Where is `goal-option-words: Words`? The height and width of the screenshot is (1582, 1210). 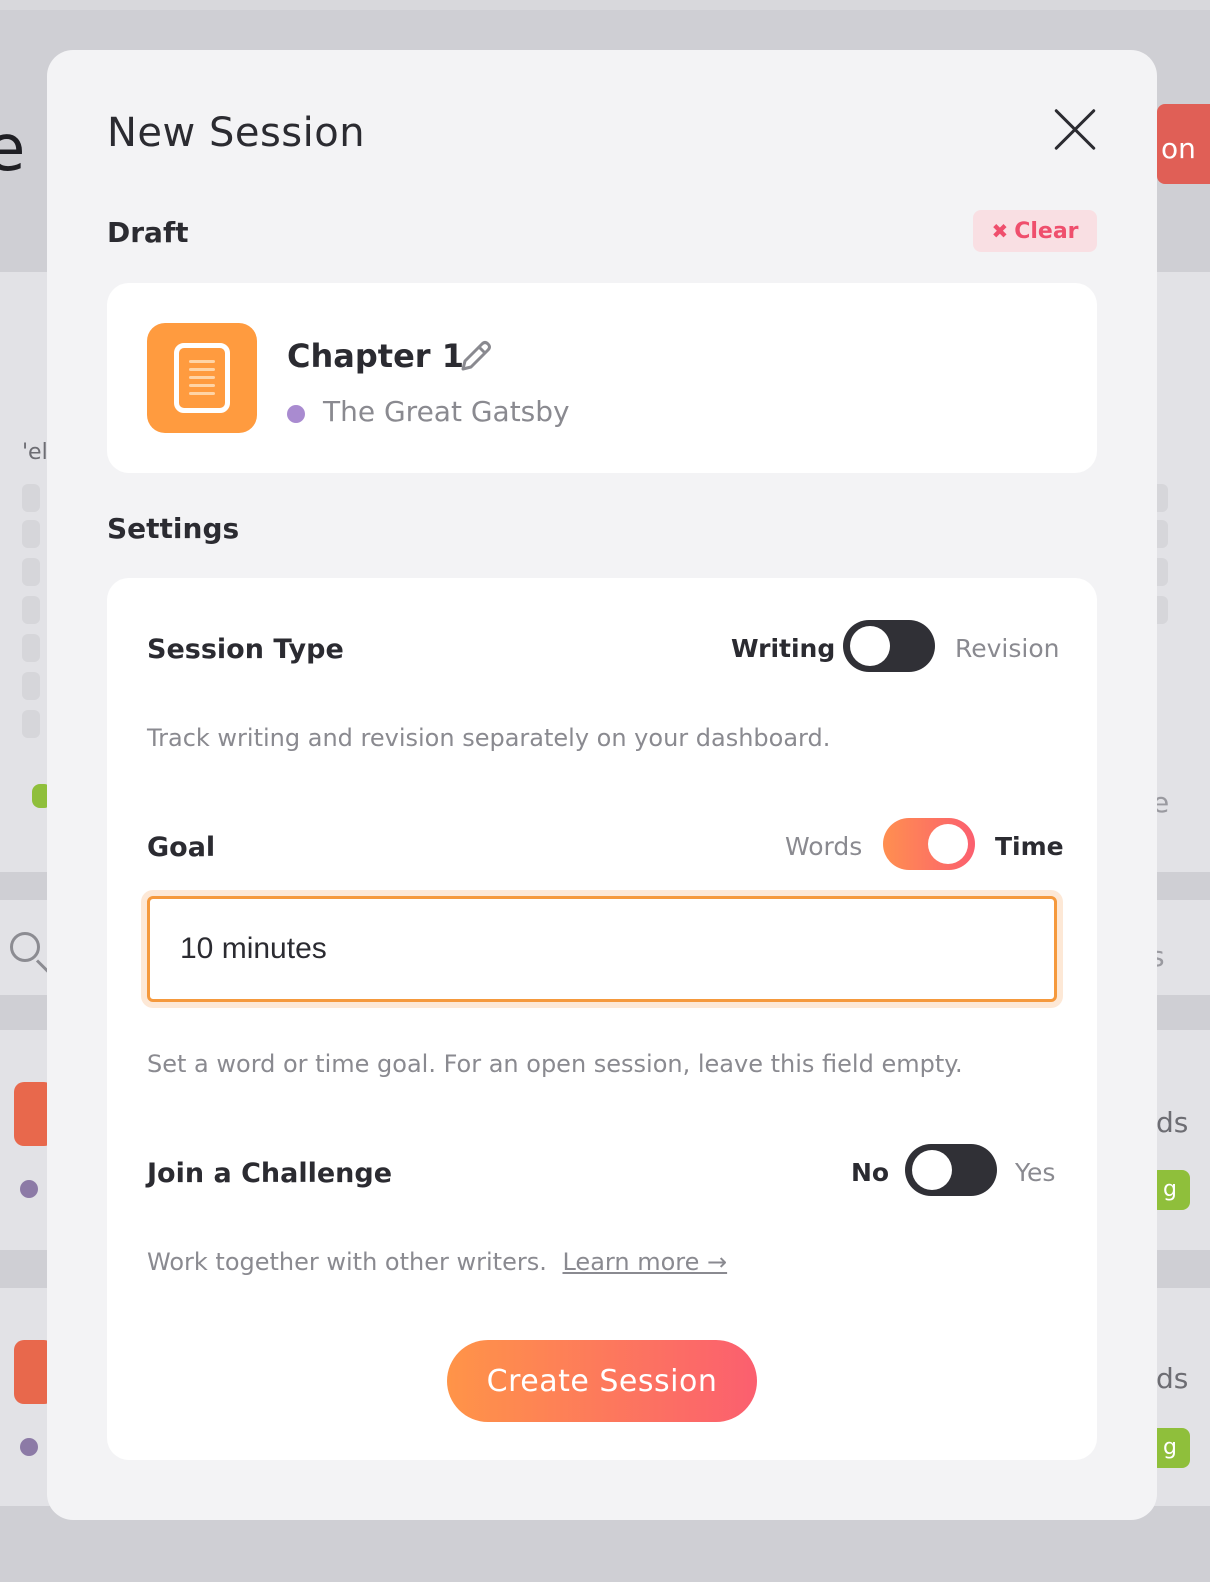
goal-option-words: Words is located at coordinates (823, 846).